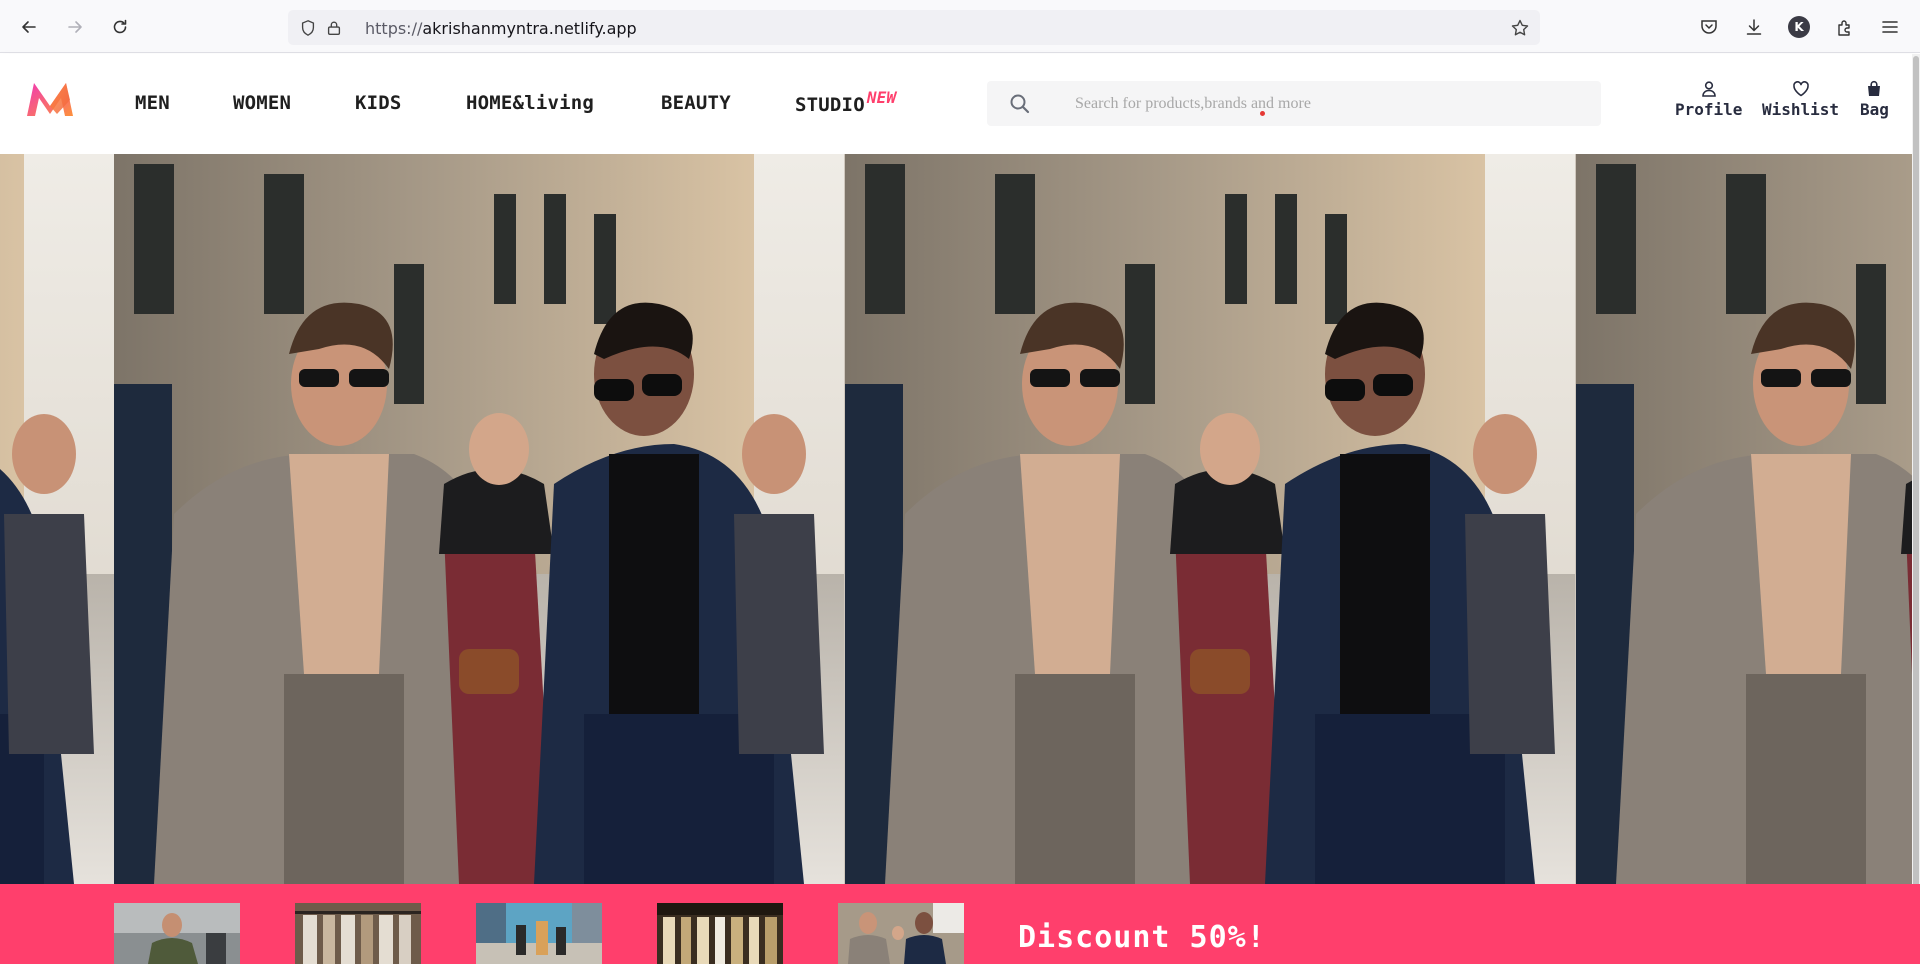  Describe the element at coordinates (262, 103) in the screenshot. I see `nav-women: WOMEN` at that location.